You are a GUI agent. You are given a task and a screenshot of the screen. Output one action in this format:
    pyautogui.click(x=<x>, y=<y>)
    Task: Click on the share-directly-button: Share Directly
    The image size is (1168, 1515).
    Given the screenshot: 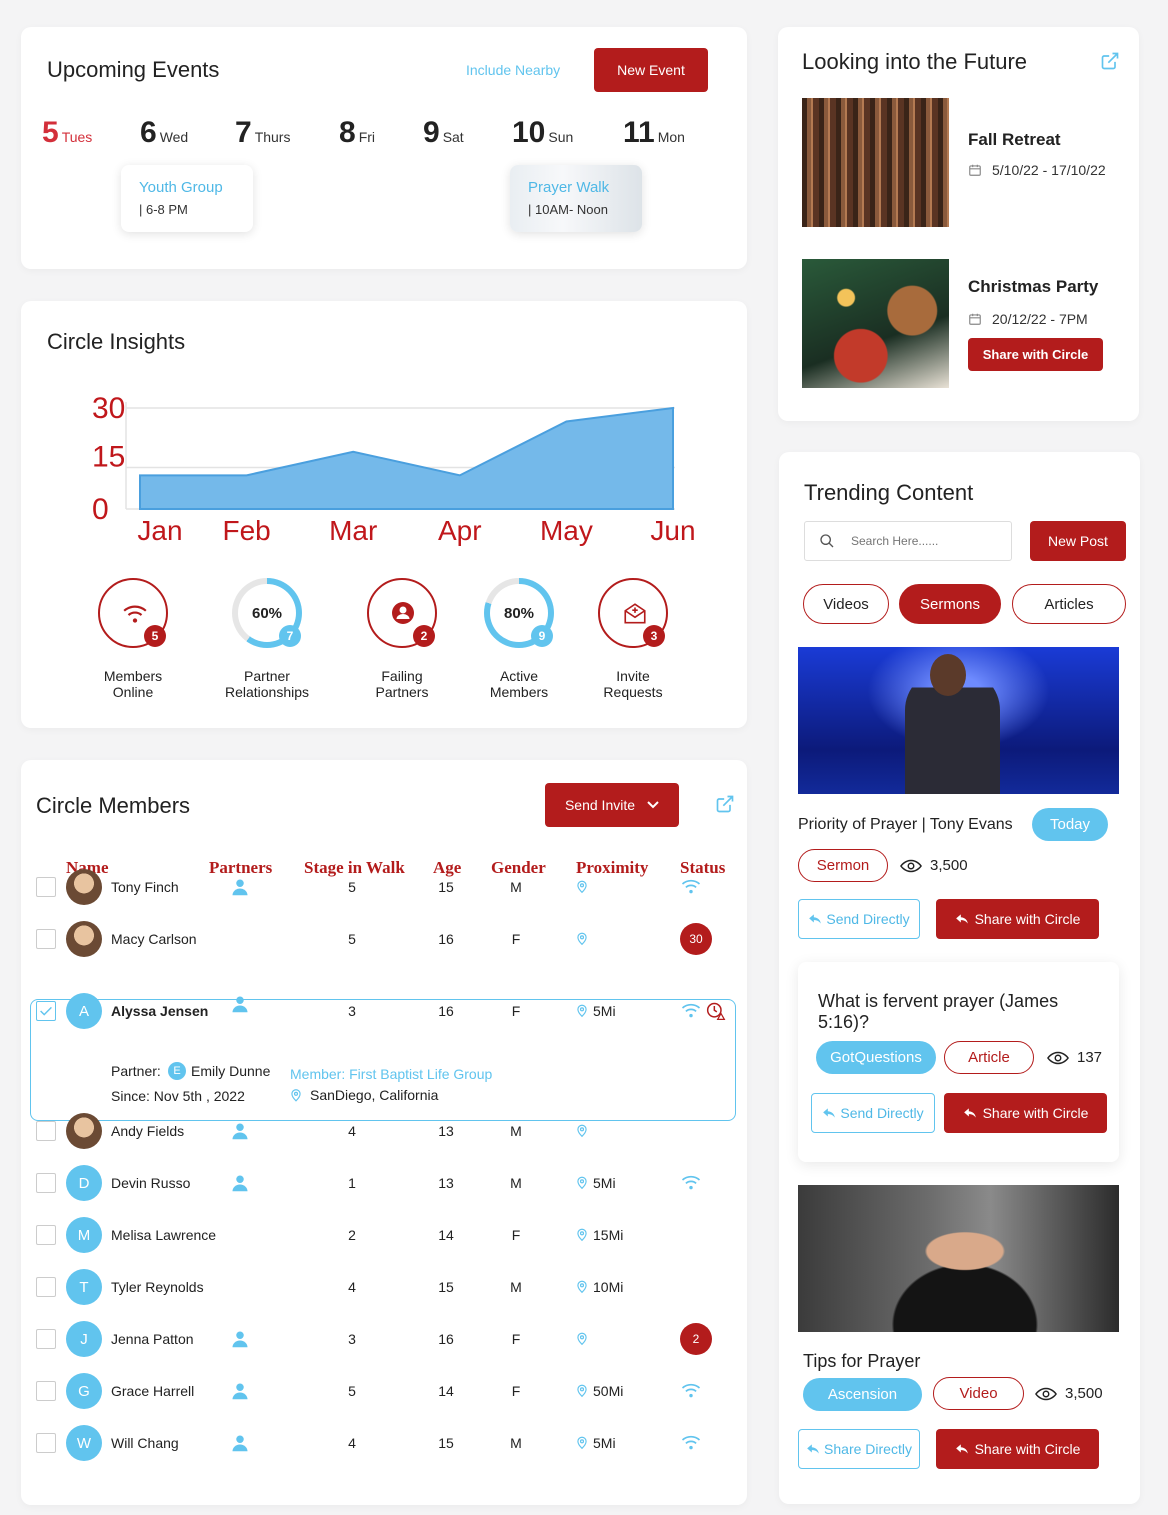 What is the action you would take?
    pyautogui.click(x=859, y=1449)
    